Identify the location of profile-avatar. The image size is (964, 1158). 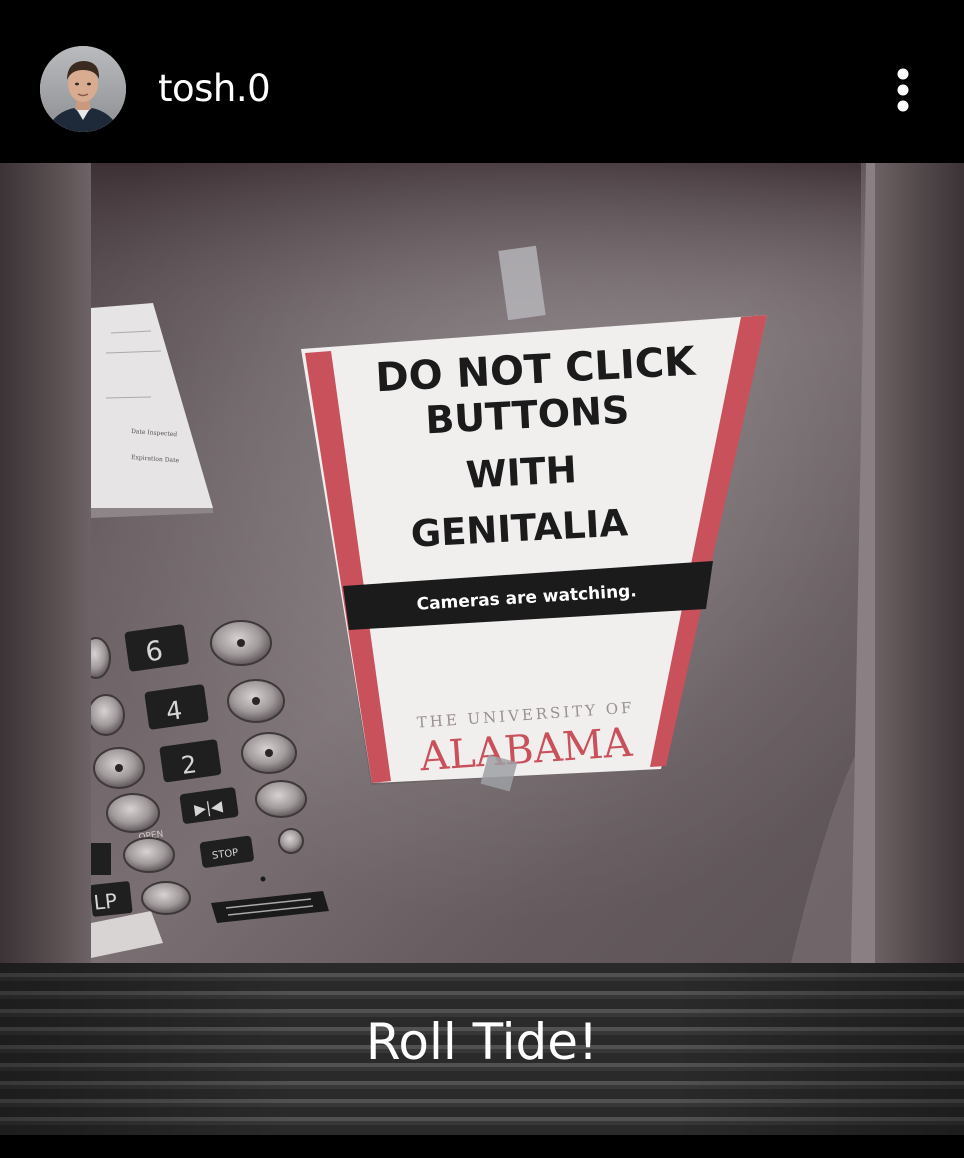
(83, 89).